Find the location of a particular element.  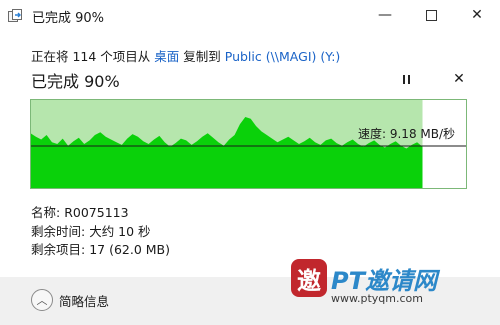

title-bar: 已完成 90% — ✕ is located at coordinates (250, 16).